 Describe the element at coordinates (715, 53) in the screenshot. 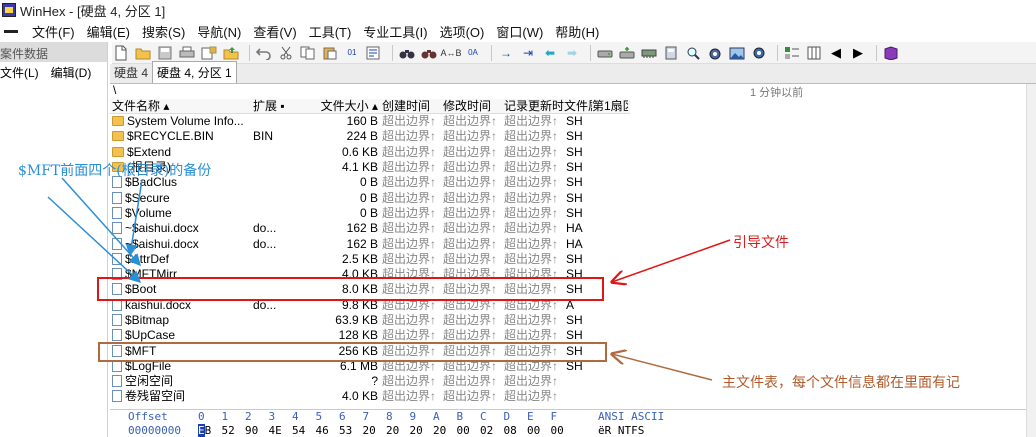

I see `view-icon` at that location.